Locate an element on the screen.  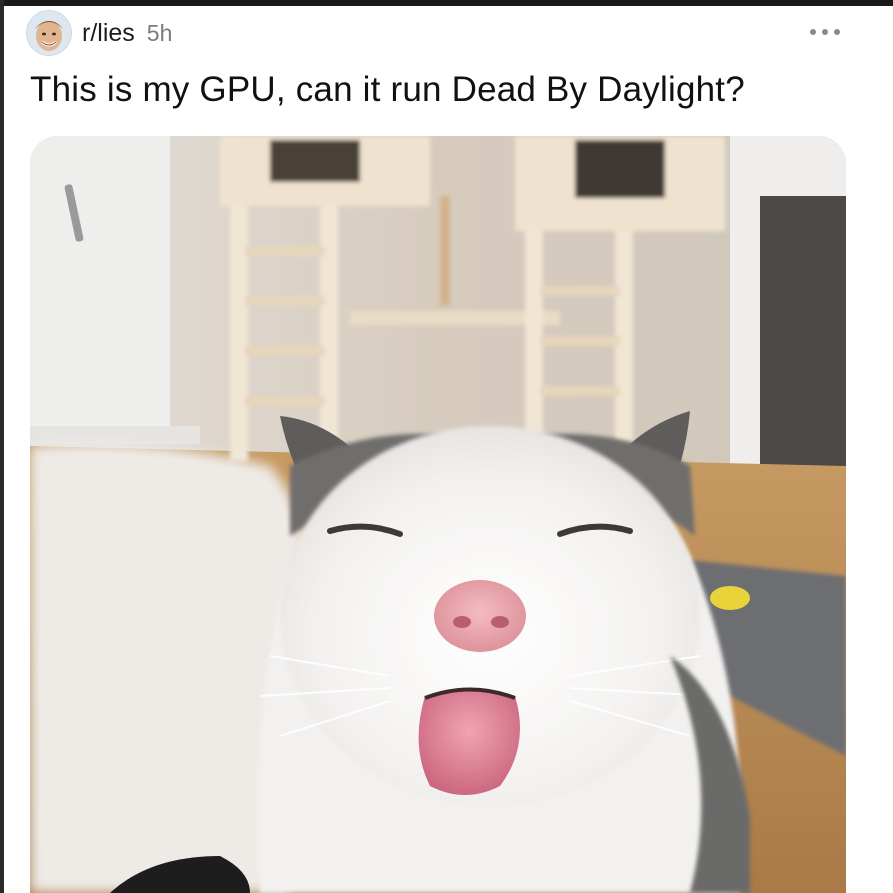
more-horizontal-icon is located at coordinates (825, 32).